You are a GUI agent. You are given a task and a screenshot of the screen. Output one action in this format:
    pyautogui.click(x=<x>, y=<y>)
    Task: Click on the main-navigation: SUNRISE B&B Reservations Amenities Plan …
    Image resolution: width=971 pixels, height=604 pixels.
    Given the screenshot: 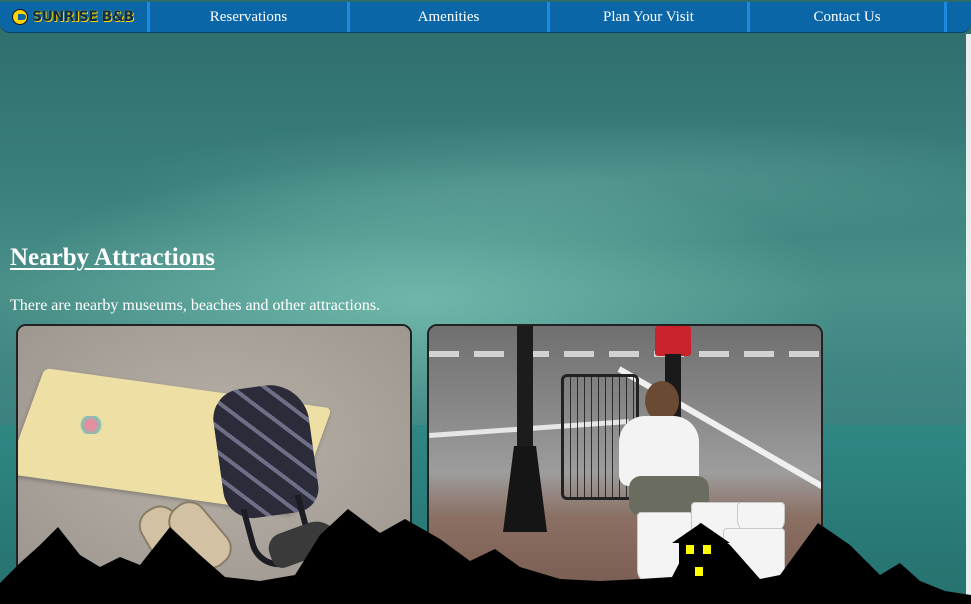 What is the action you would take?
    pyautogui.click(x=485, y=17)
    